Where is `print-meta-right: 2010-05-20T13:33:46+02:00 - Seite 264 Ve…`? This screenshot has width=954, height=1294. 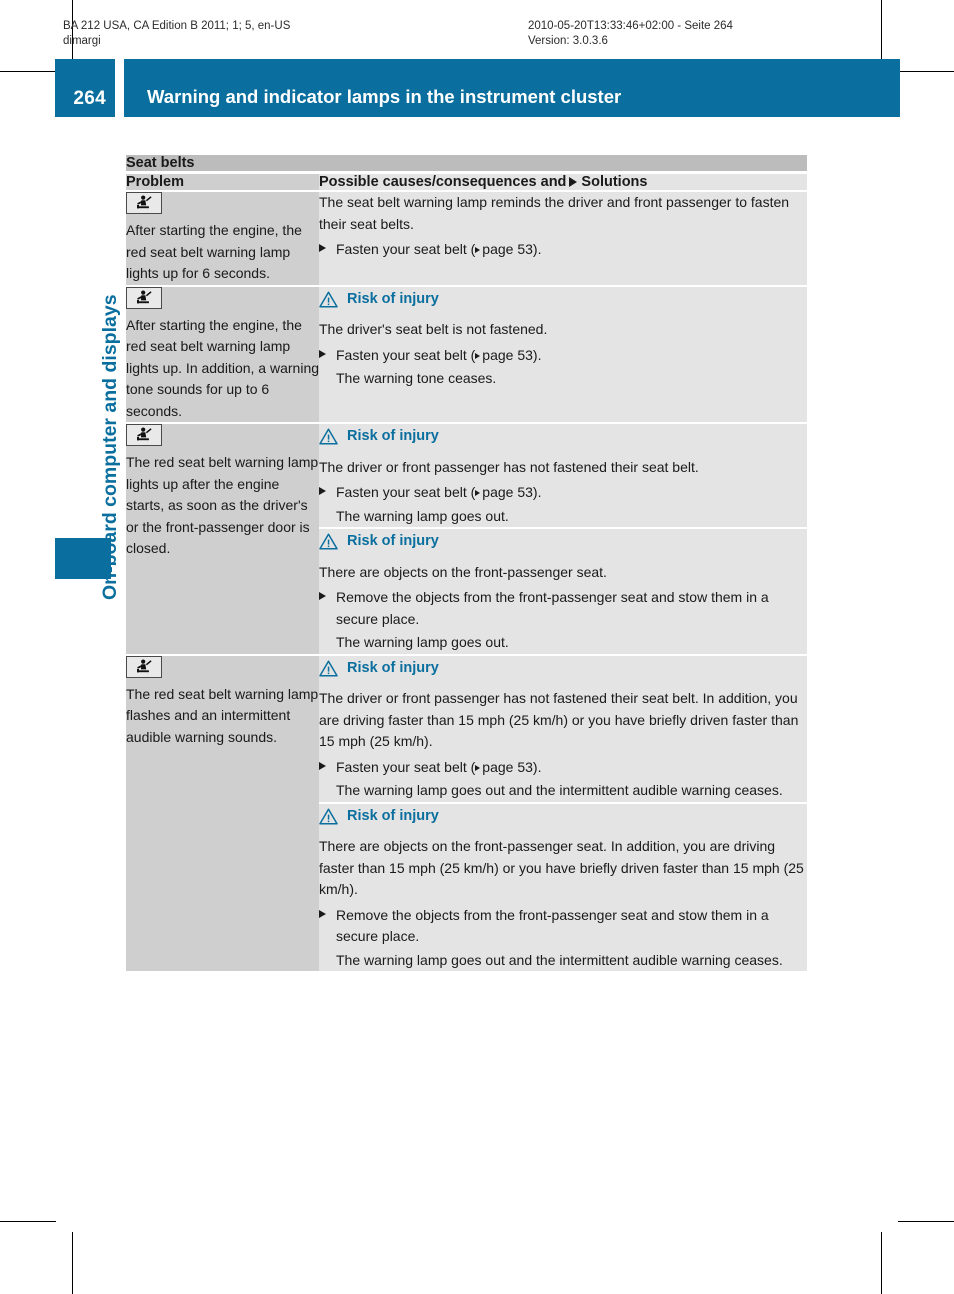
print-meta-right: 2010-05-20T13:33:46+02:00 - Seite 264 Ve… is located at coordinates (630, 33).